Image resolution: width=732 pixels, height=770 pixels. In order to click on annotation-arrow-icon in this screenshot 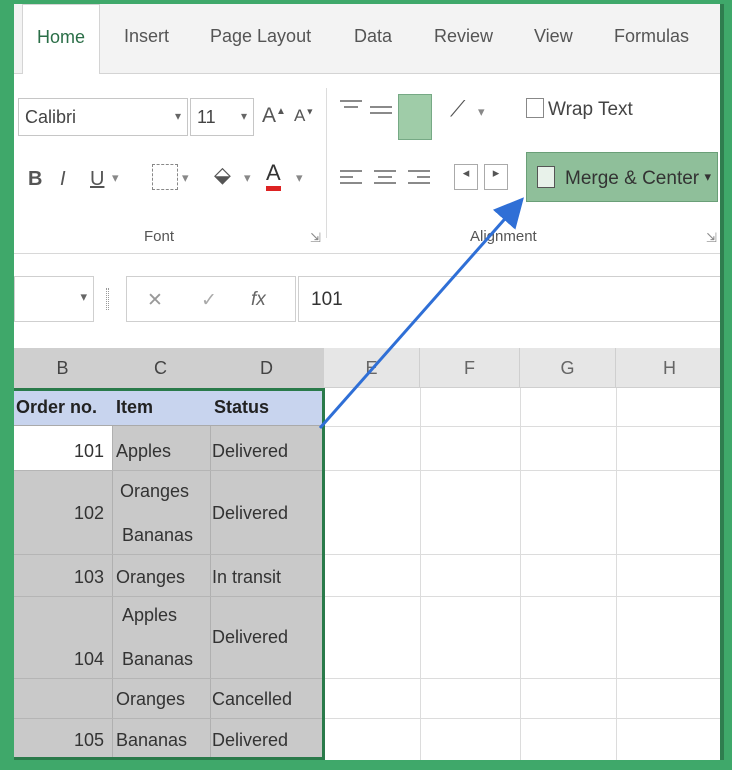, I will do `click(421, 313)`.